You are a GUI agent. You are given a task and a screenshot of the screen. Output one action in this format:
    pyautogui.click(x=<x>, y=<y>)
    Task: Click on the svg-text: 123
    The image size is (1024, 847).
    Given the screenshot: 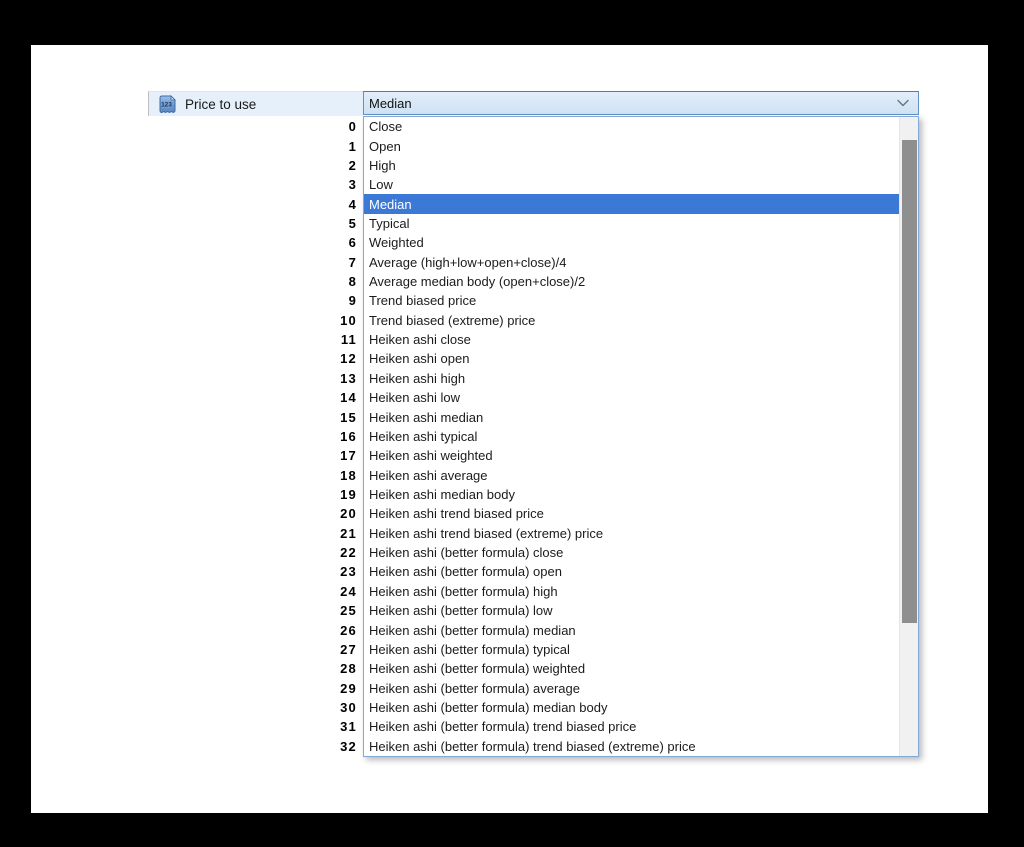 What is the action you would take?
    pyautogui.click(x=166, y=104)
    